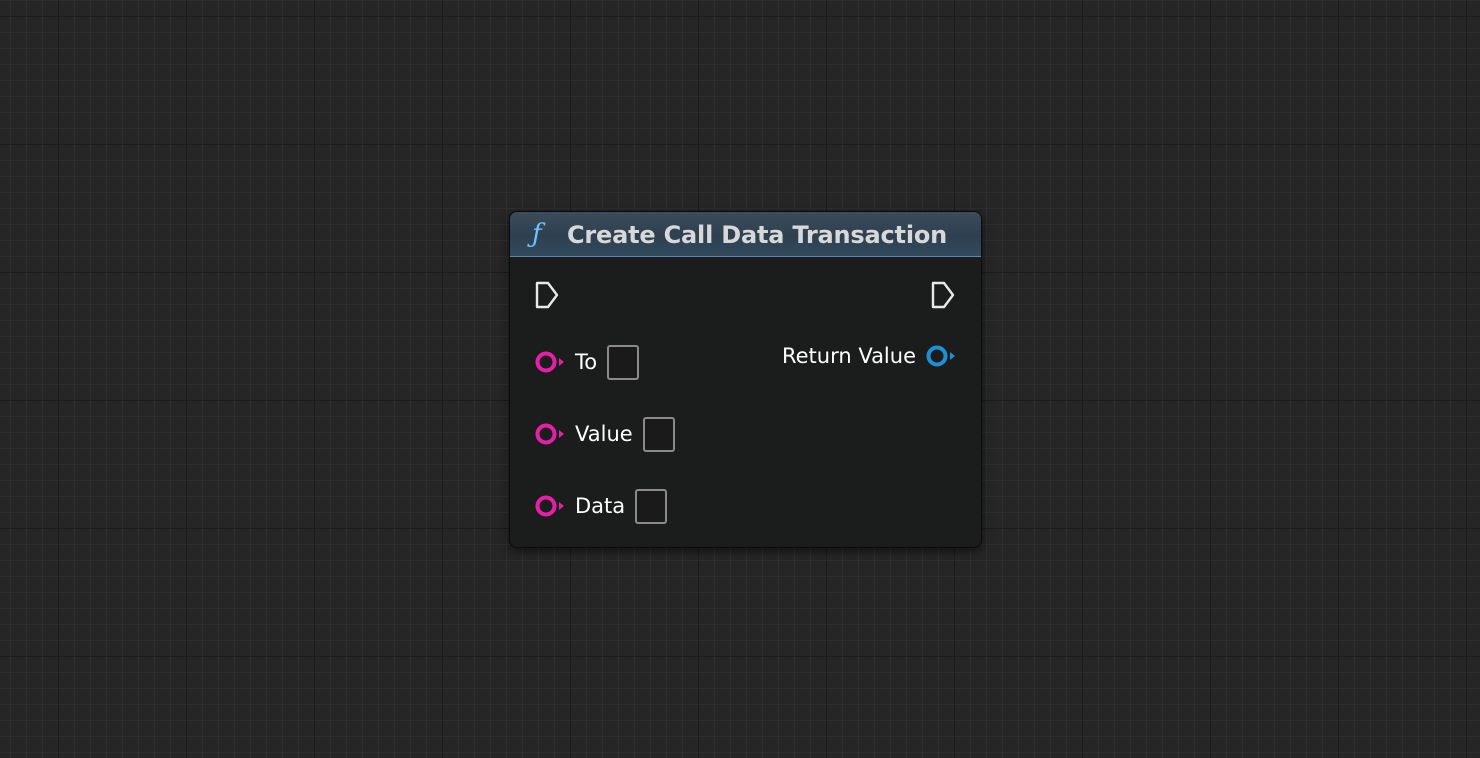  What do you see at coordinates (623, 362) in the screenshot?
I see `to-input` at bounding box center [623, 362].